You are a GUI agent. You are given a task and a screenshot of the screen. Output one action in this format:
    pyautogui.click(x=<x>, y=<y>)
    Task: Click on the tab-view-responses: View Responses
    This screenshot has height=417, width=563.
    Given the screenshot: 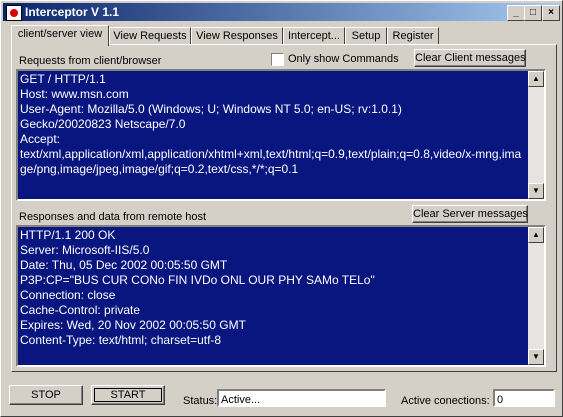 What is the action you would take?
    pyautogui.click(x=237, y=36)
    